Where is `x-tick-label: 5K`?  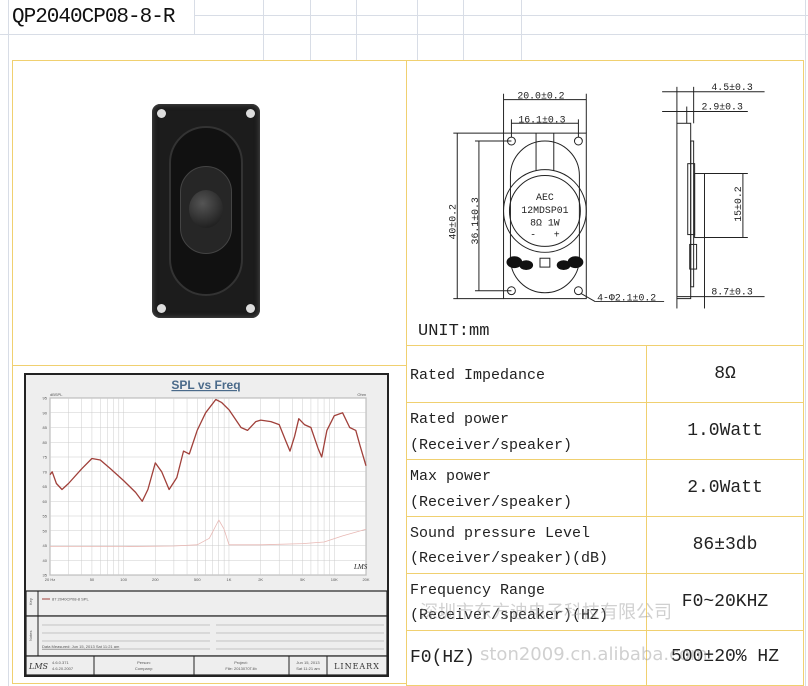
x-tick-label: 5K is located at coordinates (302, 579).